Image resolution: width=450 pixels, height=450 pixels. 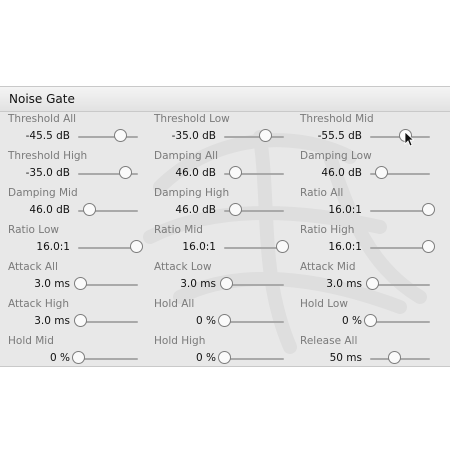 I want to click on param-ratio-all: Ratio All 16.0:1, so click(x=363, y=205).